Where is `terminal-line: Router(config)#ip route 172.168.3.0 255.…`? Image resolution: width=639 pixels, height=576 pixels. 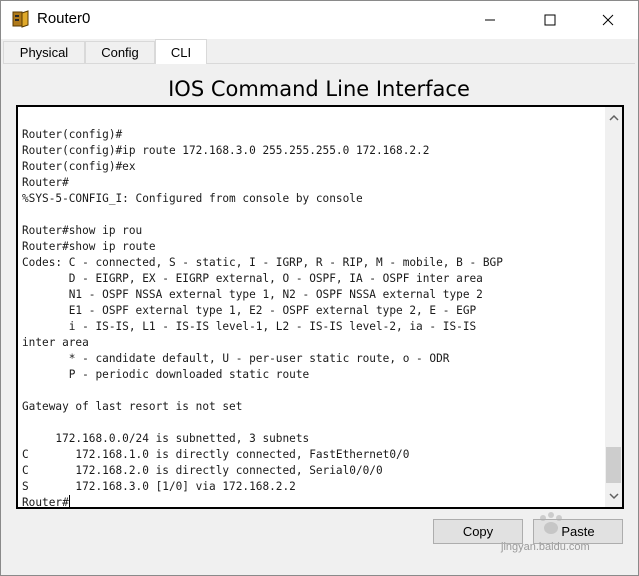
terminal-line: Router(config)#ip route 172.168.3.0 255.… is located at coordinates (226, 150).